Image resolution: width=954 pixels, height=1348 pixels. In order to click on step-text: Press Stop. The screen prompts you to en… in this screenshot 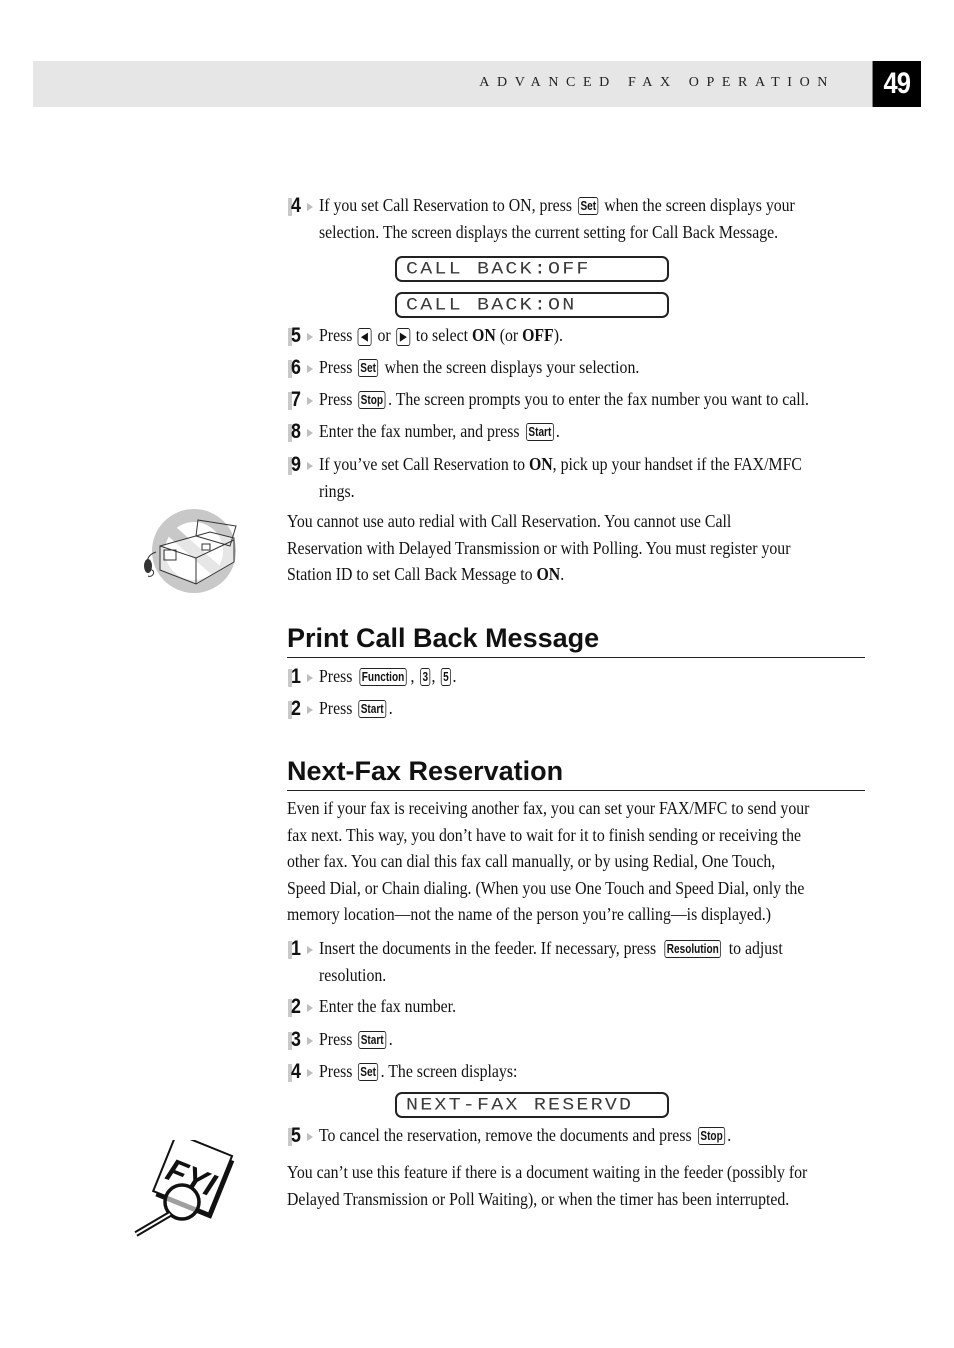, I will do `click(564, 399)`.